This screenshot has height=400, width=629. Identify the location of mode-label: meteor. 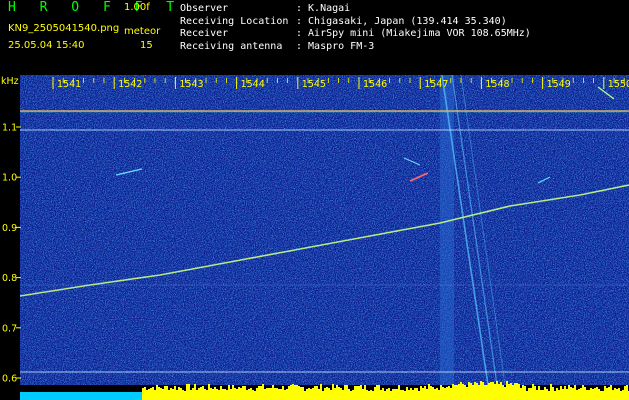
(142, 31).